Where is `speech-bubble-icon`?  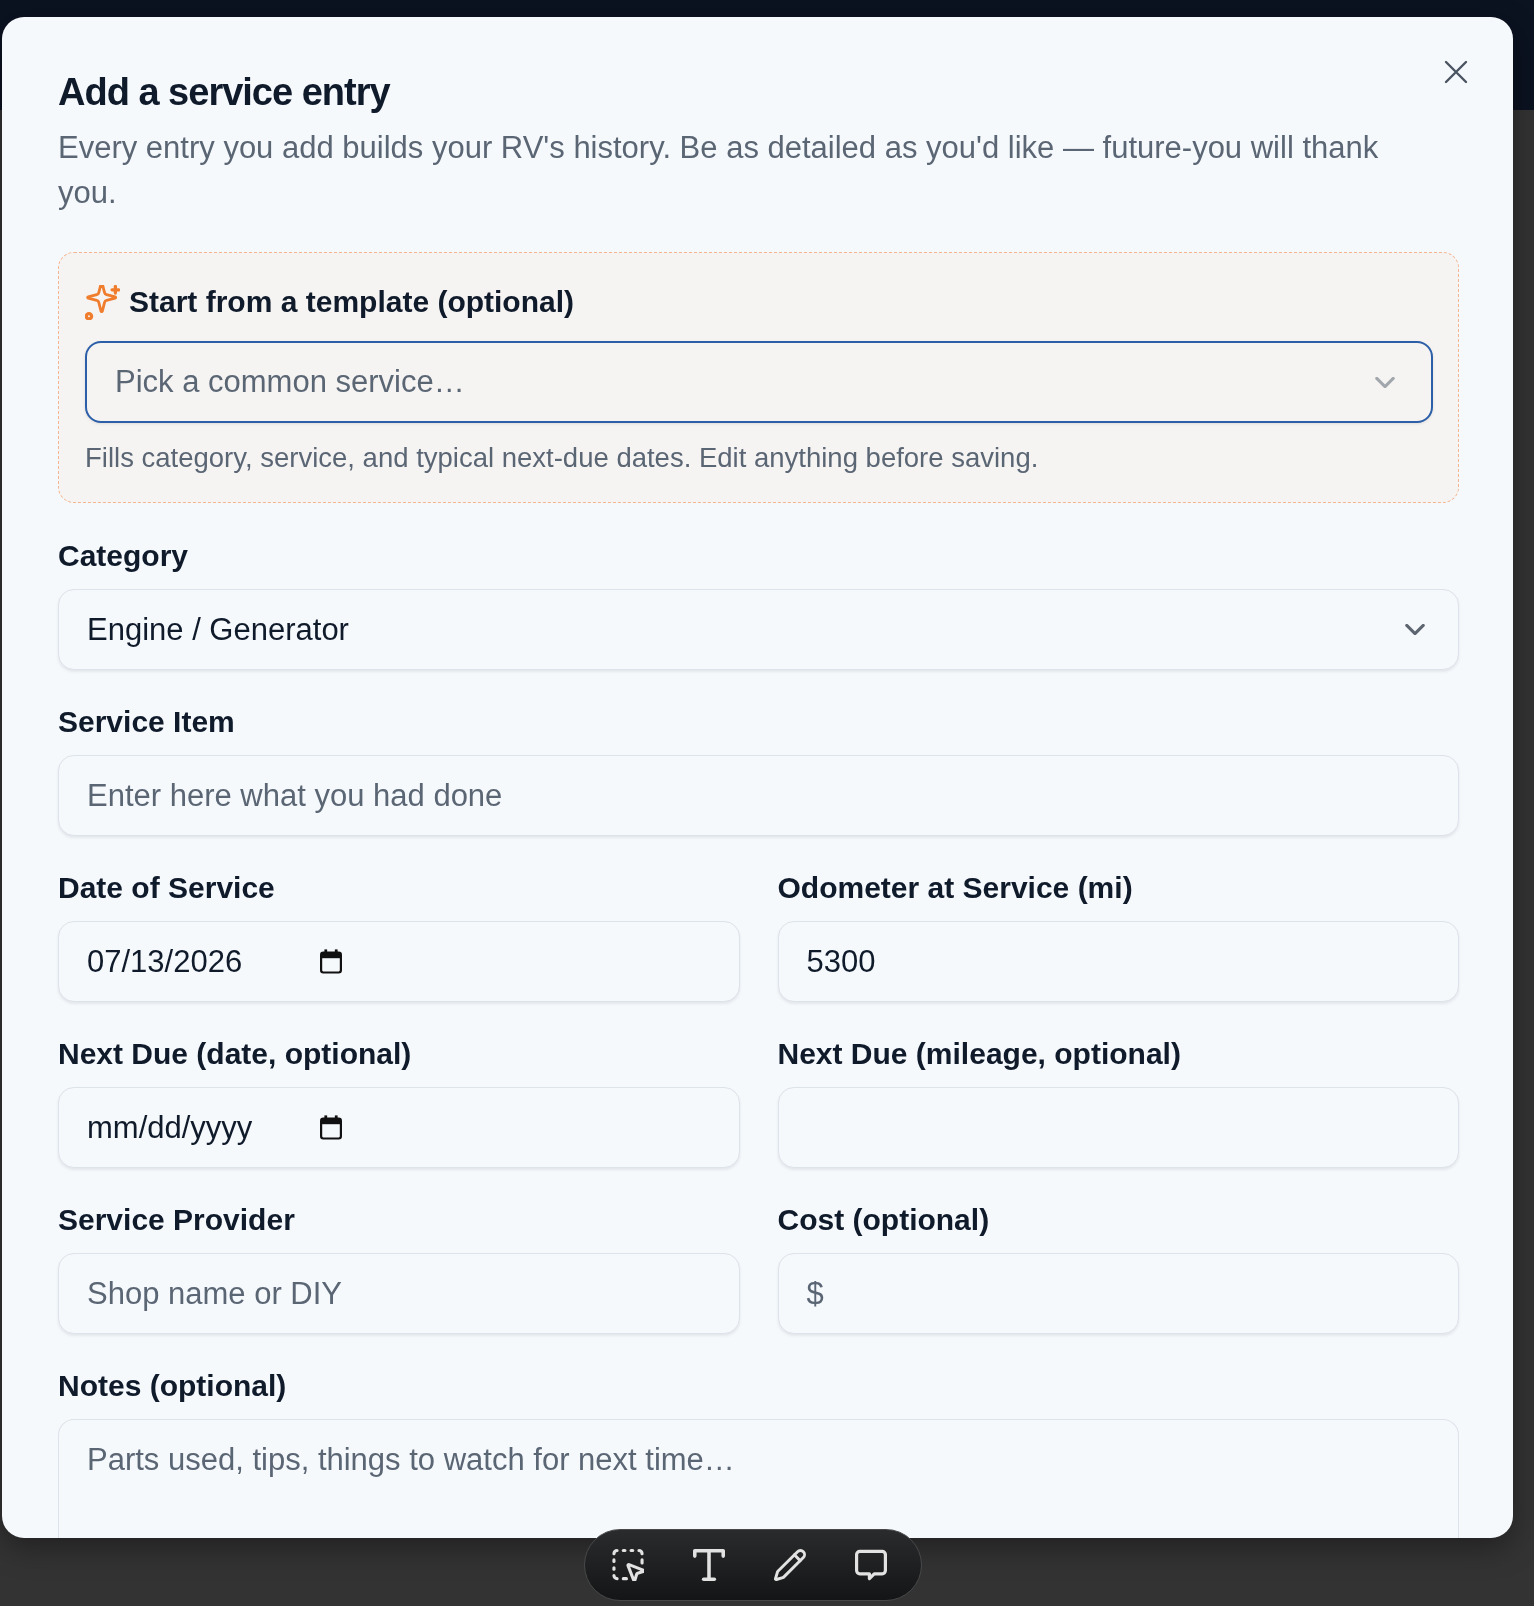
speech-bubble-icon is located at coordinates (871, 1565).